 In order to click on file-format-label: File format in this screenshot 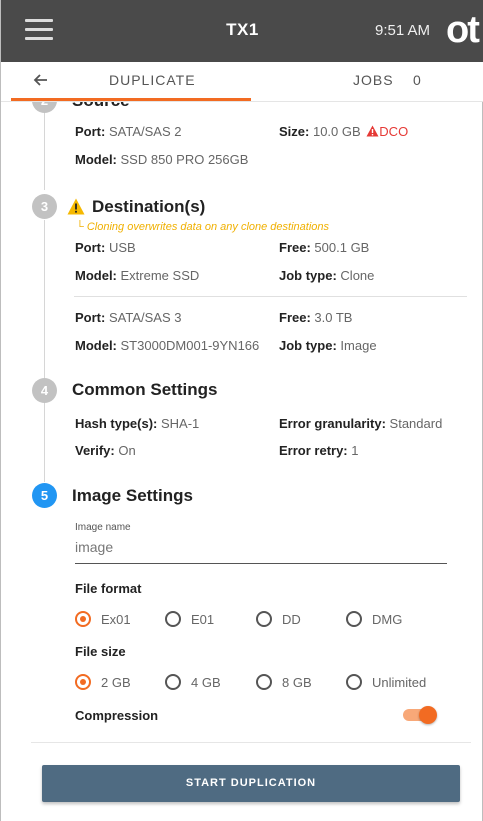, I will do `click(108, 588)`.